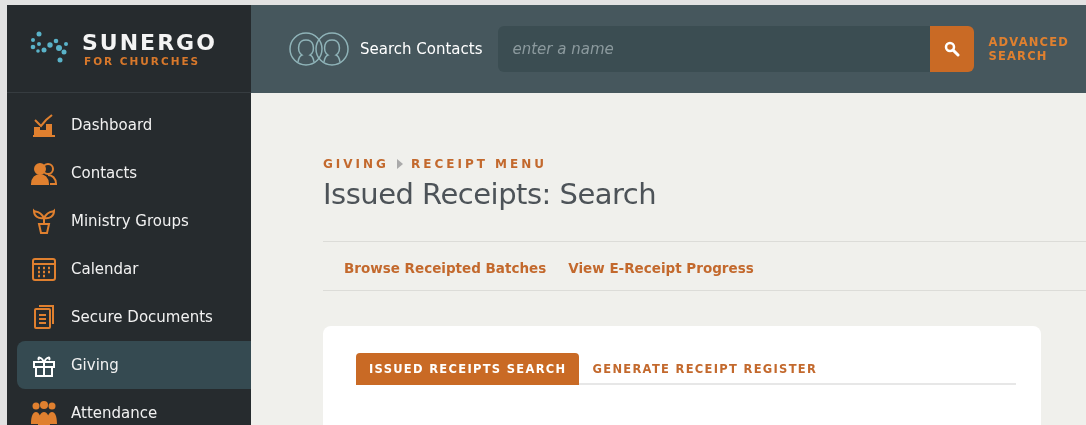 The width and height of the screenshot is (1086, 425). What do you see at coordinates (44, 173) in the screenshot?
I see `people-icon` at bounding box center [44, 173].